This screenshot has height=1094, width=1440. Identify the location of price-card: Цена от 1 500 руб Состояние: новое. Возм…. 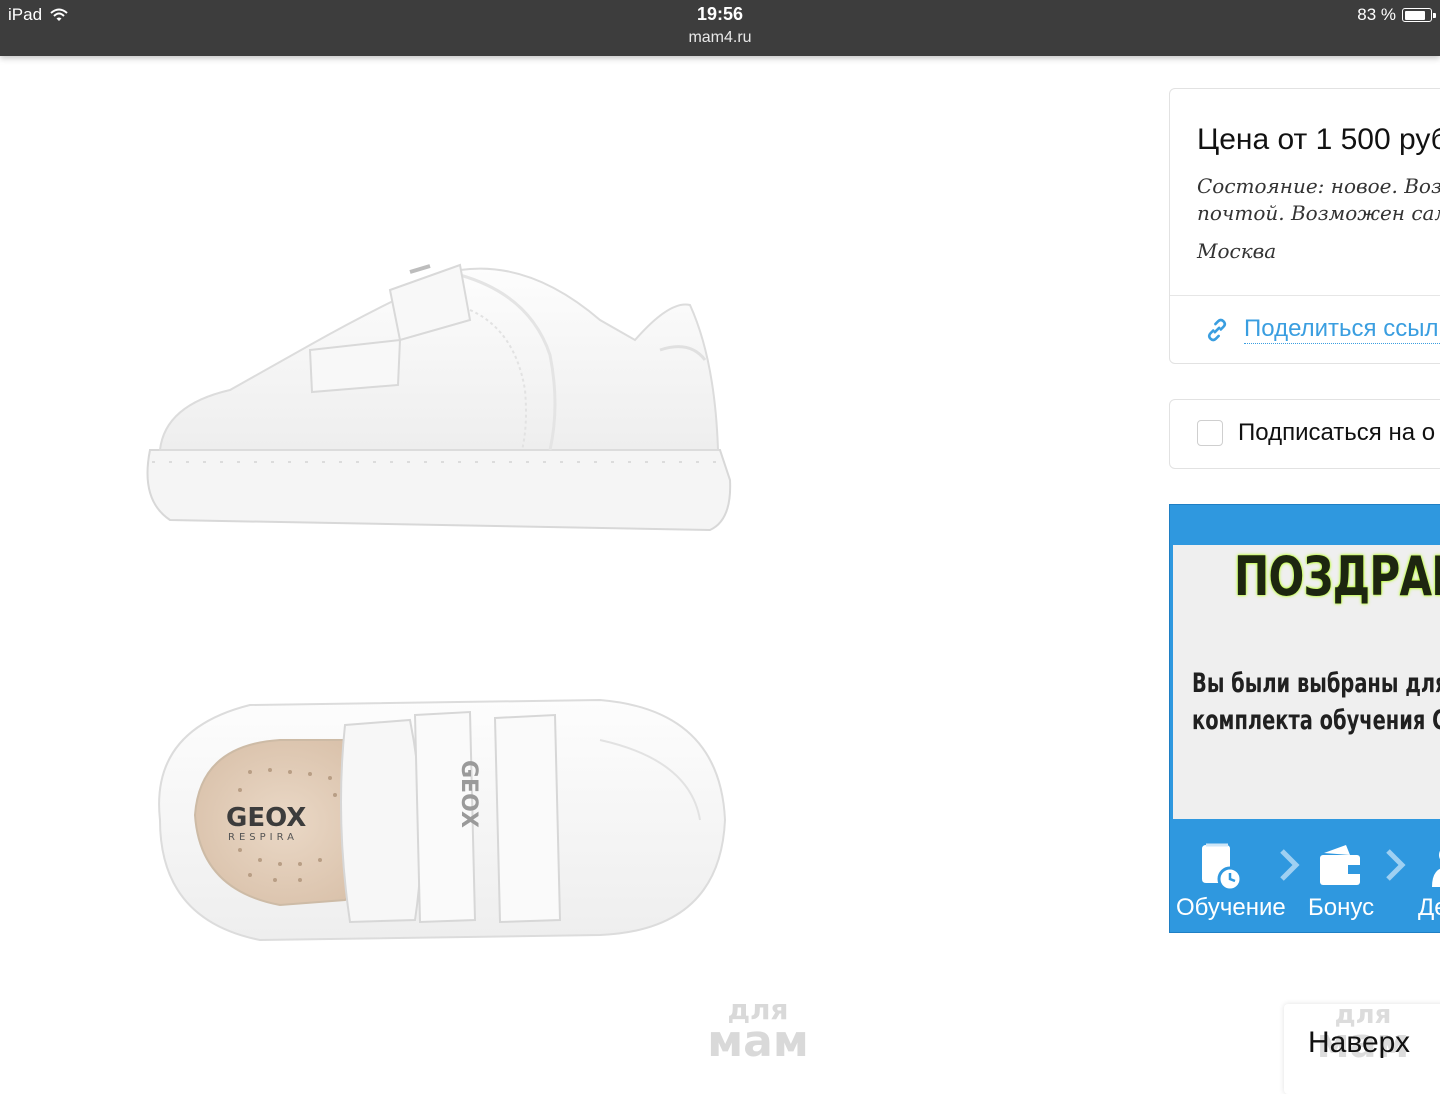
(1304, 226).